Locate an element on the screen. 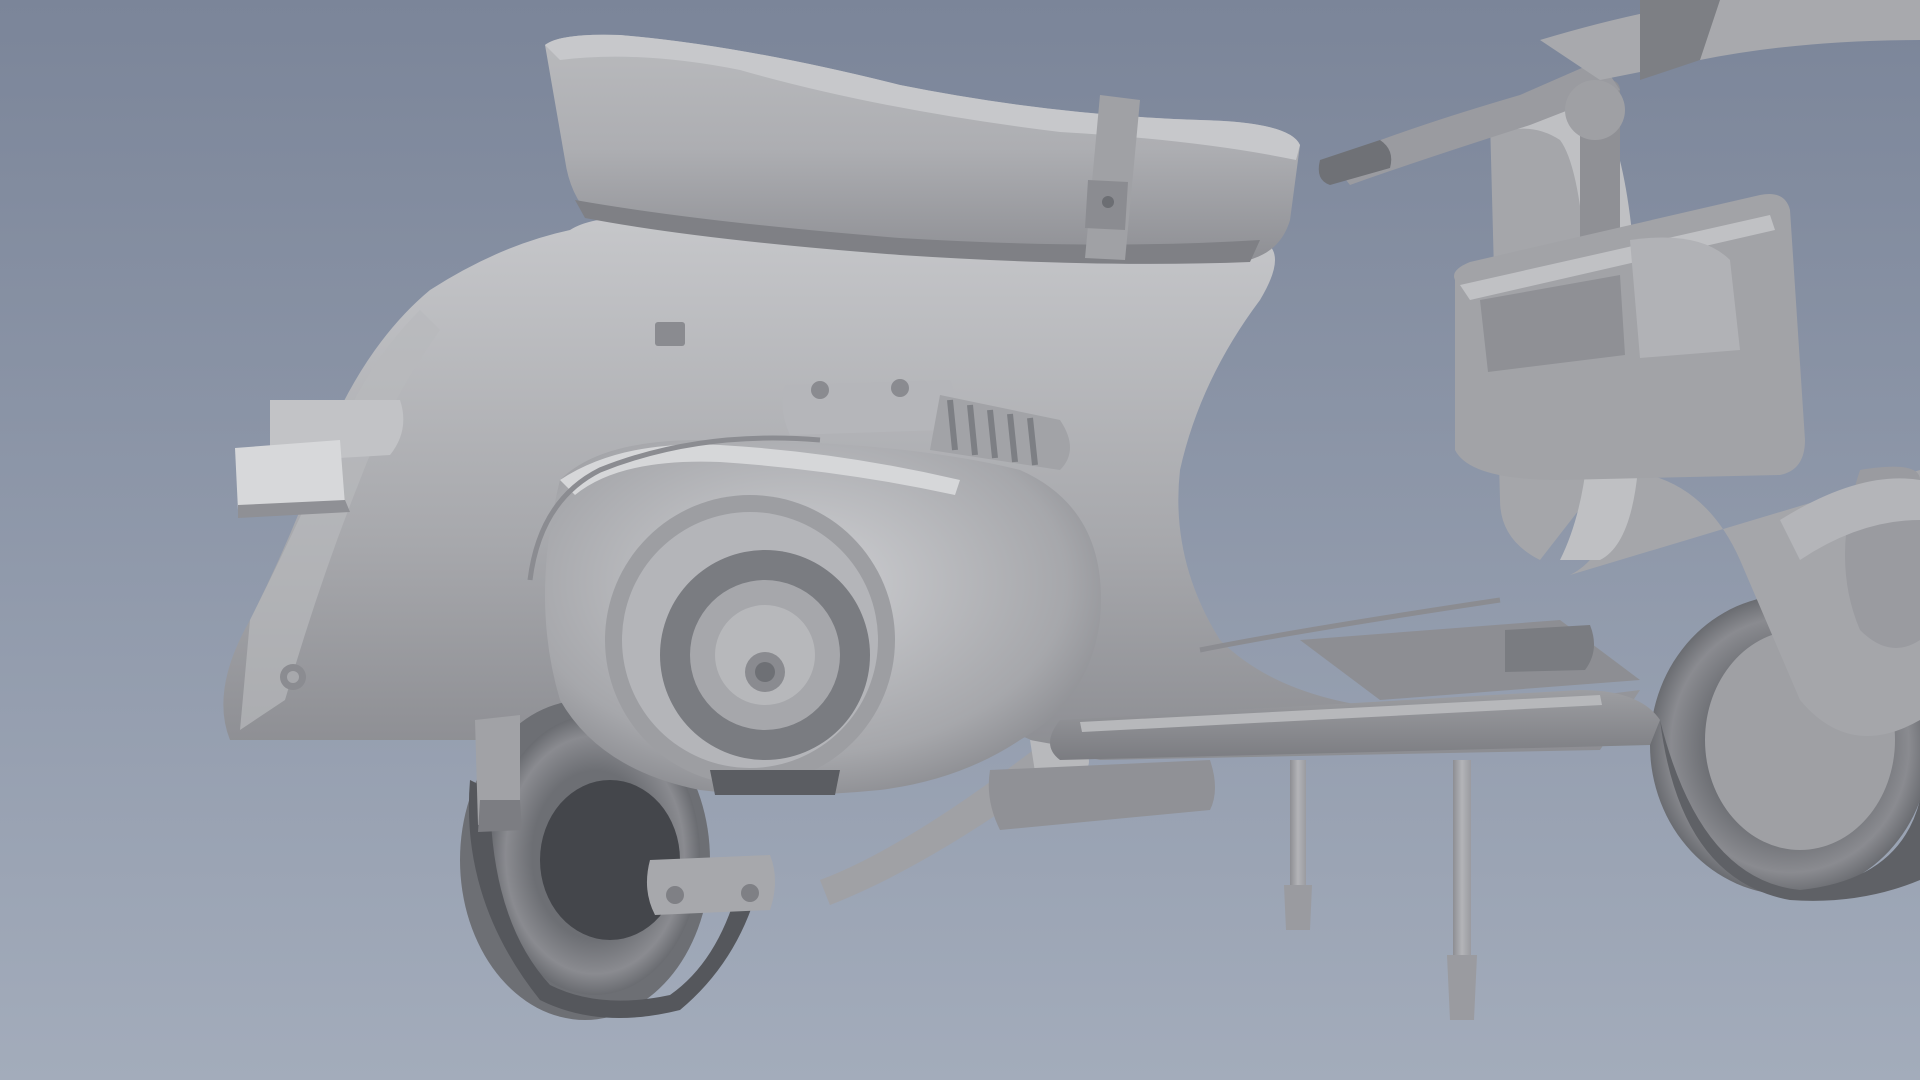 This screenshot has width=1920, height=1080. engine-vent is located at coordinates (775, 782).